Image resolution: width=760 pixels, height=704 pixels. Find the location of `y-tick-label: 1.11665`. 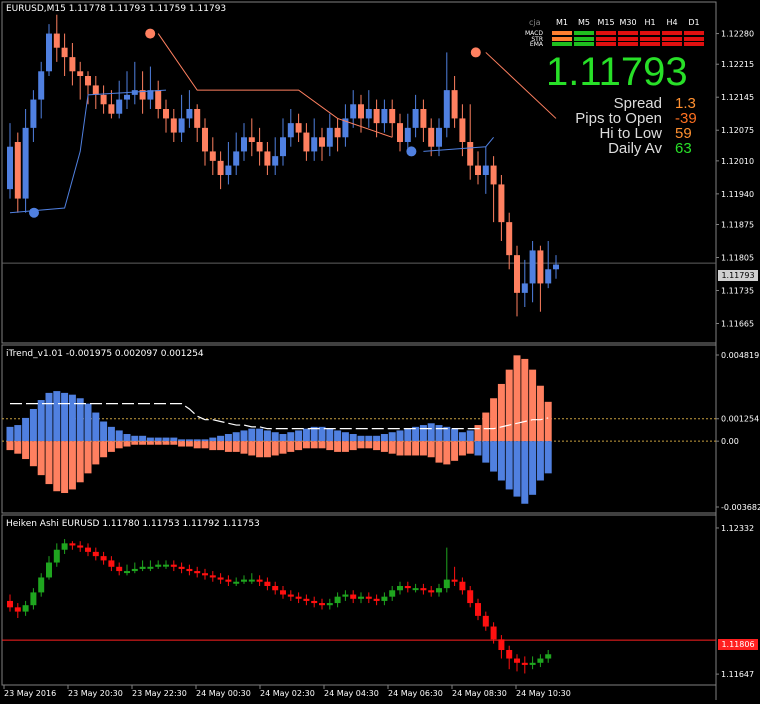

y-tick-label: 1.11665 is located at coordinates (737, 324).